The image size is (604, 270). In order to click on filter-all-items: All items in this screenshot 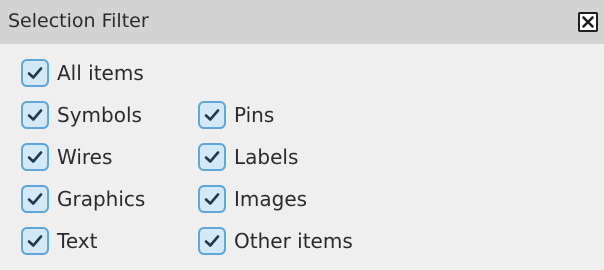, I will do `click(82, 73)`.